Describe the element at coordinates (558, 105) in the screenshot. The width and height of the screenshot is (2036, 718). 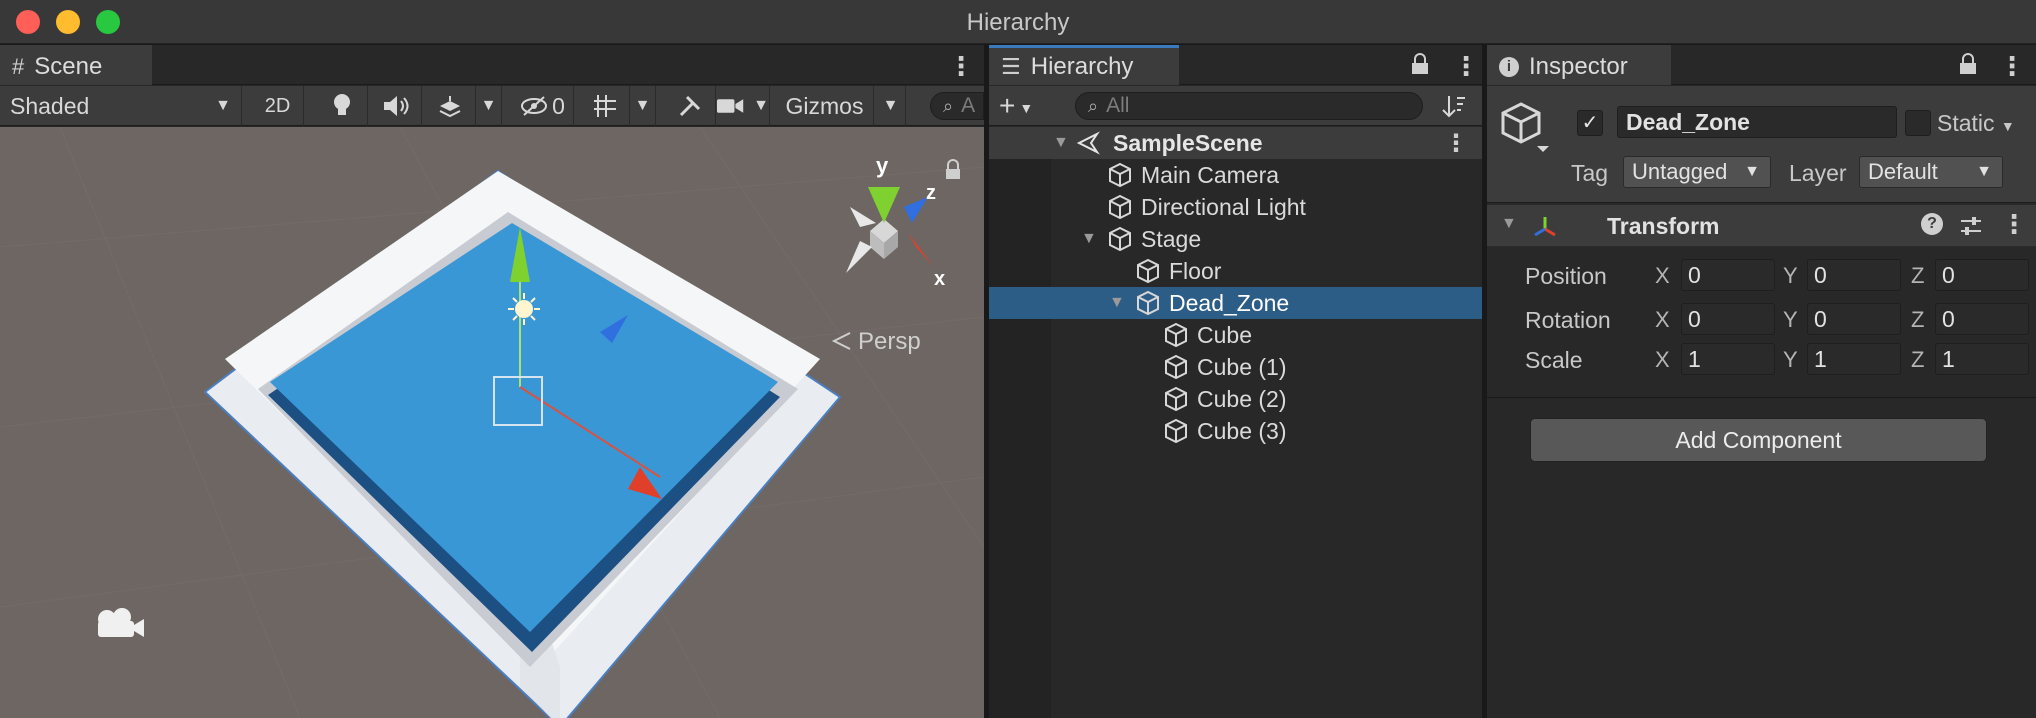
I see `hidden-count: 0` at that location.